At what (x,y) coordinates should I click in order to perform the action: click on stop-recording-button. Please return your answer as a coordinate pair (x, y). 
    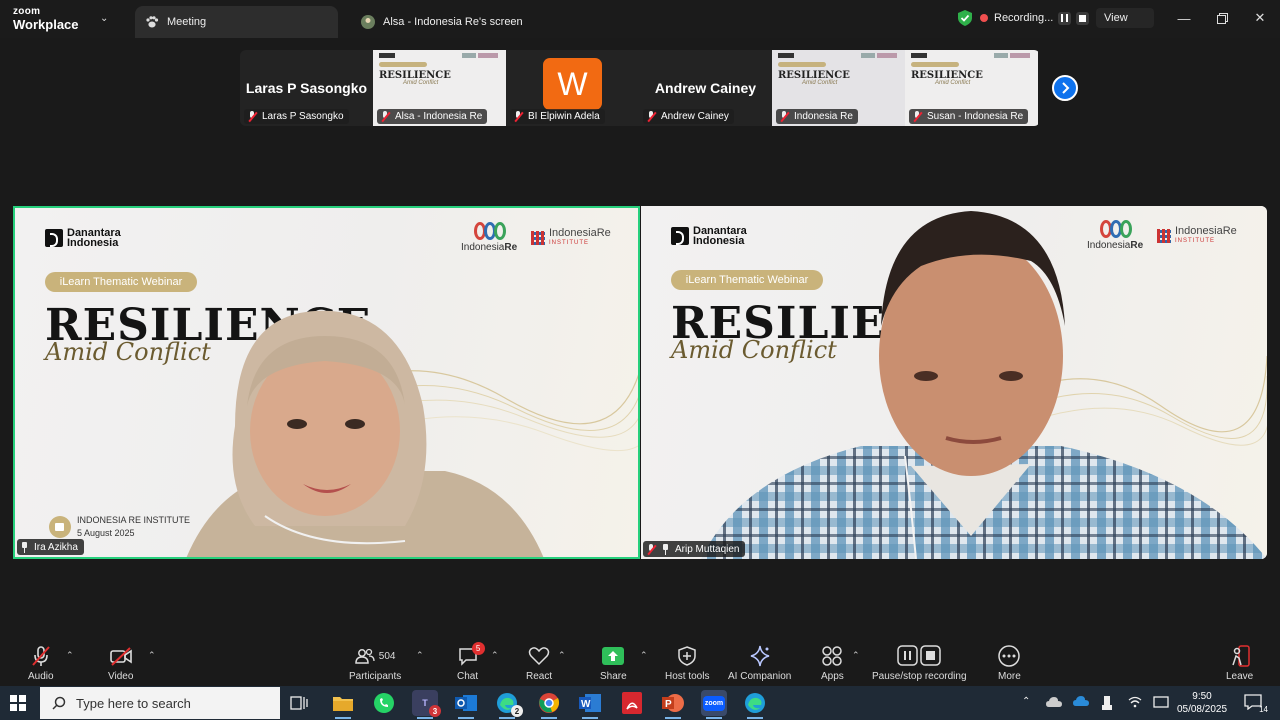
    Looking at the image, I should click on (1083, 18).